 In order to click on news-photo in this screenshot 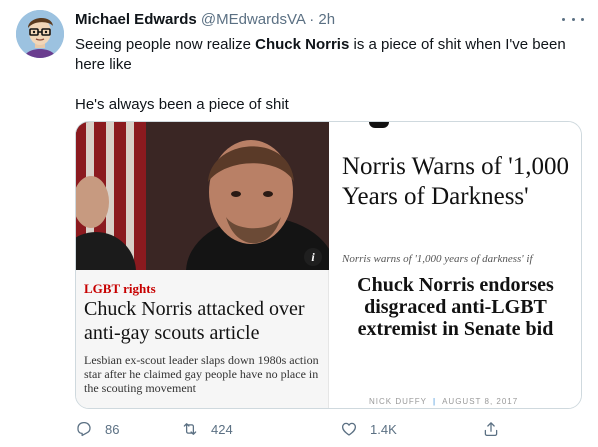, I will do `click(202, 196)`.